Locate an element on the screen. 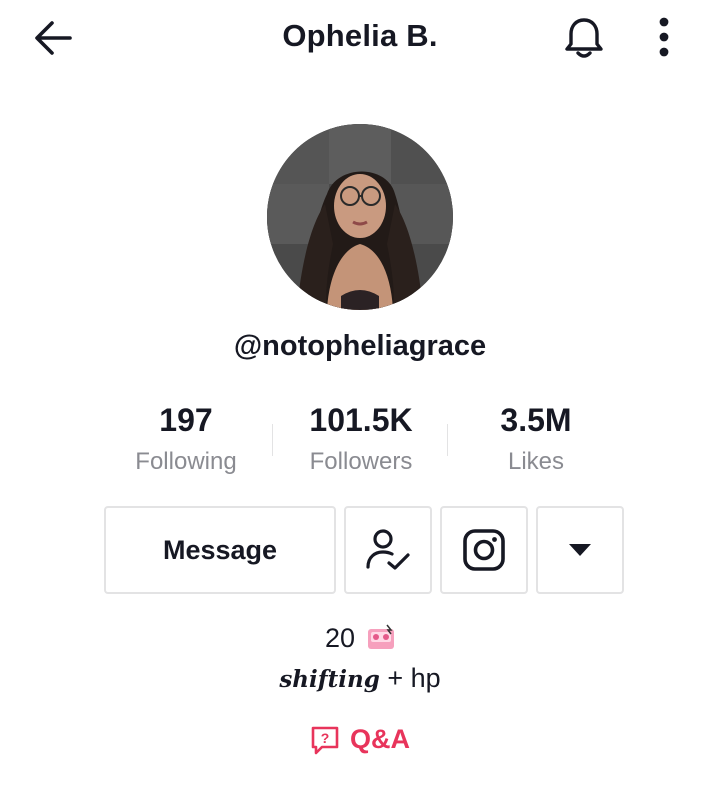 This screenshot has height=794, width=720. stat-following: 197 Following is located at coordinates (186, 439).